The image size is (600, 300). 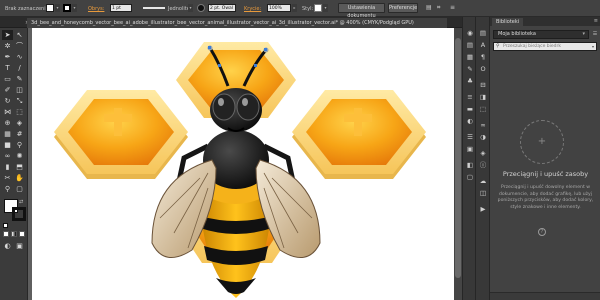 What do you see at coordinates (542, 232) in the screenshot?
I see `help-icon: ?` at bounding box center [542, 232].